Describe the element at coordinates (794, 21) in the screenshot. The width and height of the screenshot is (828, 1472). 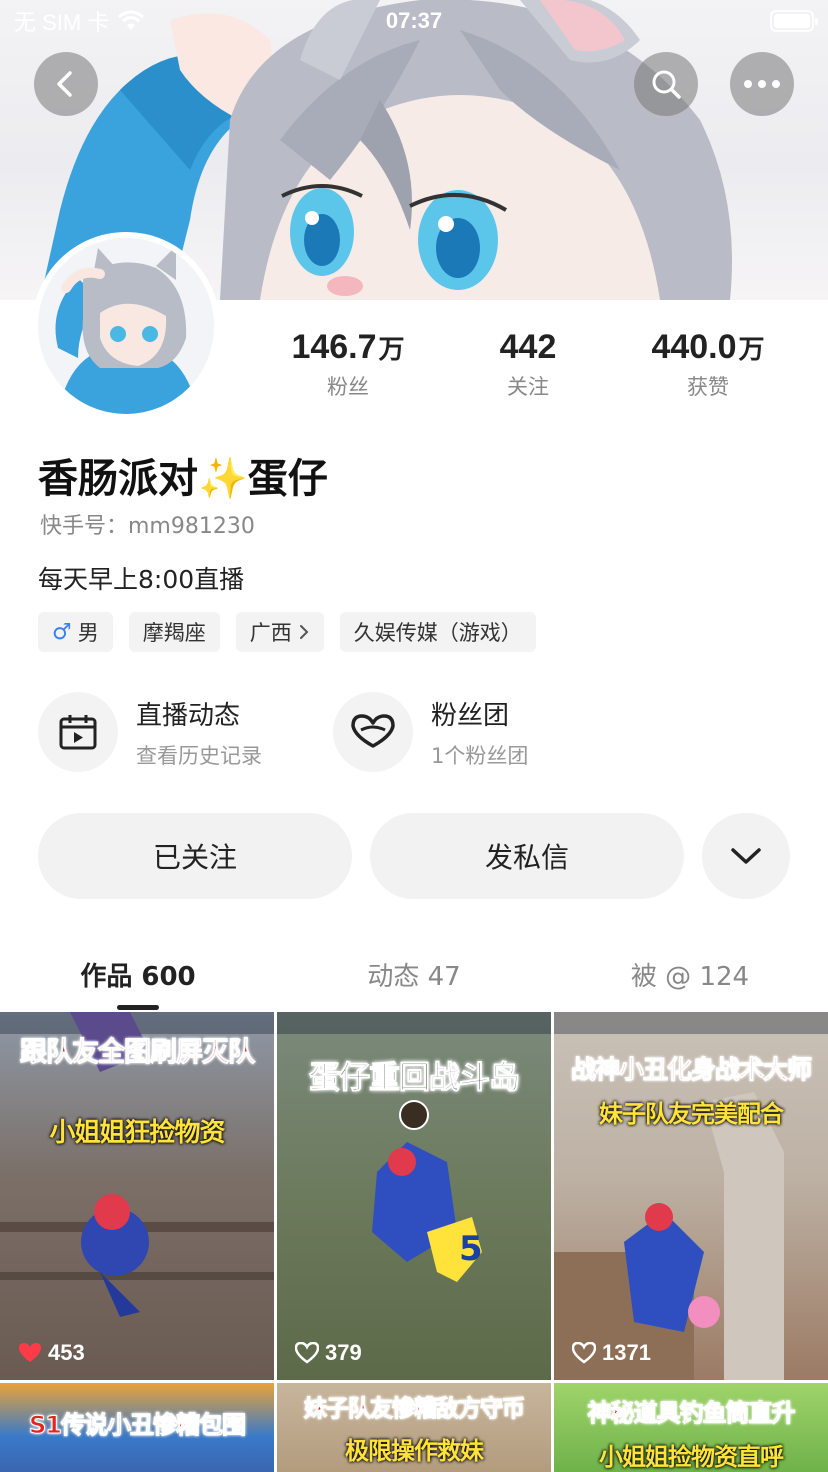
I see `battery-icon` at that location.